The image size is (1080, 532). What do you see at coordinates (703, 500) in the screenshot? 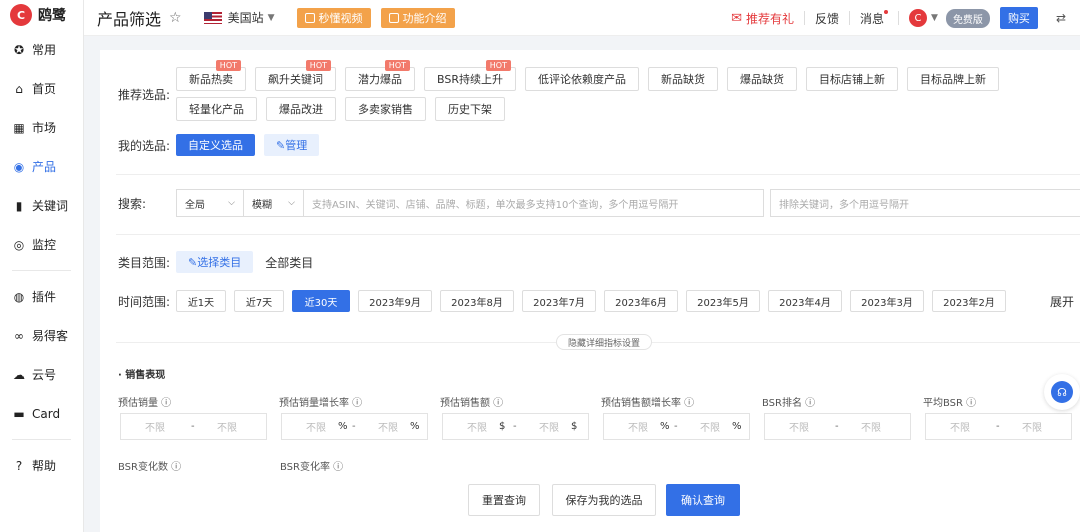
I see `confirm-button: 确认查询` at bounding box center [703, 500].